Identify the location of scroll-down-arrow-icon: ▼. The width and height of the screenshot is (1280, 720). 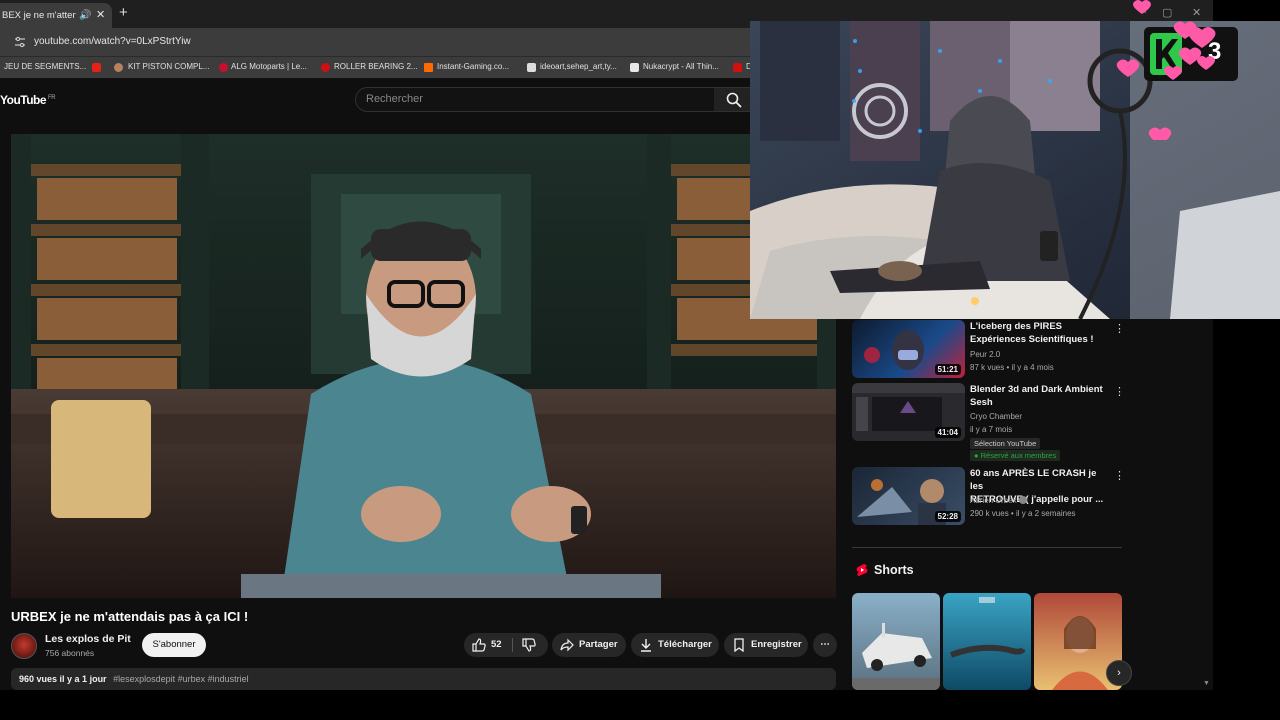
(1206, 683).